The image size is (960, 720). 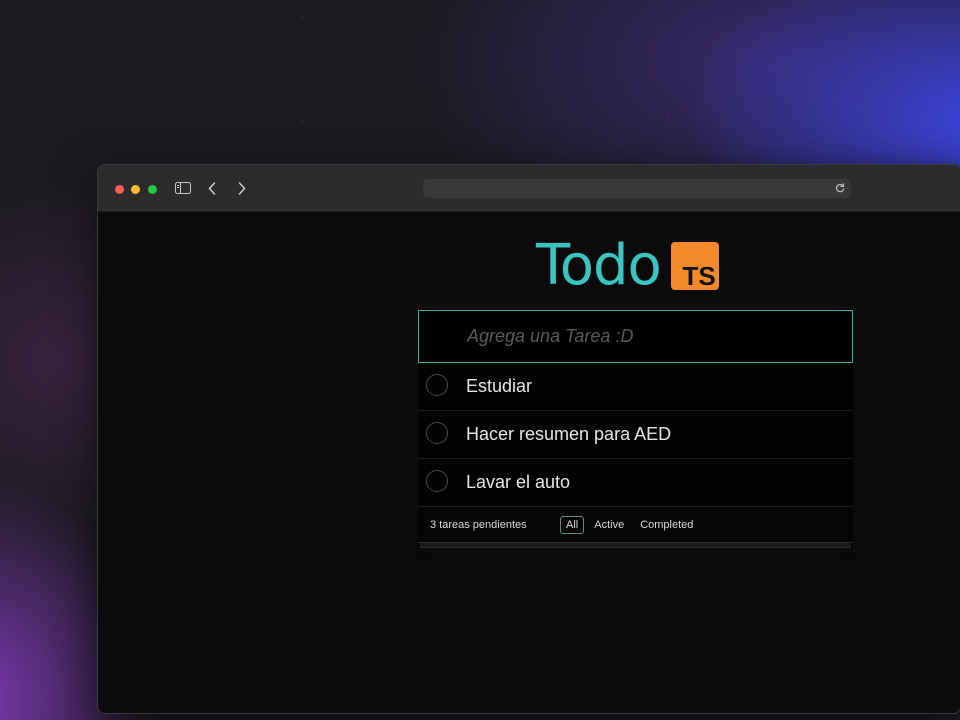 I want to click on new-todo-input, so click(x=635, y=336).